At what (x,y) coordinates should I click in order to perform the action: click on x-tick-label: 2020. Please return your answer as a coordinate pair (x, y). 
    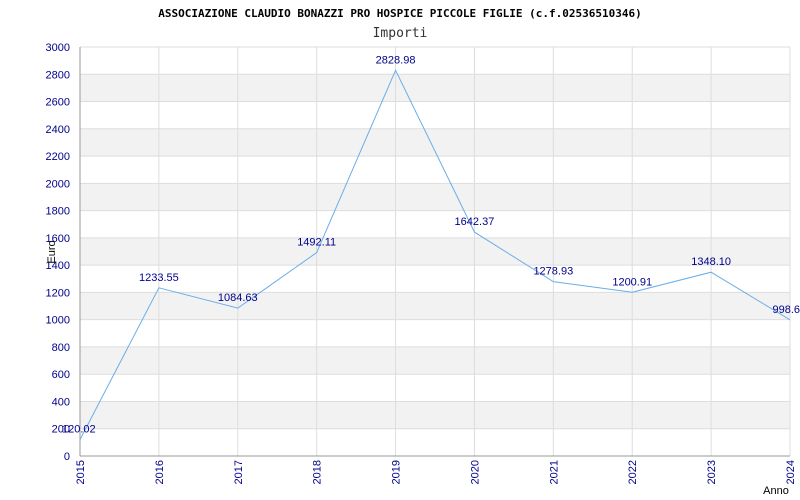
    Looking at the image, I should click on (475, 472).